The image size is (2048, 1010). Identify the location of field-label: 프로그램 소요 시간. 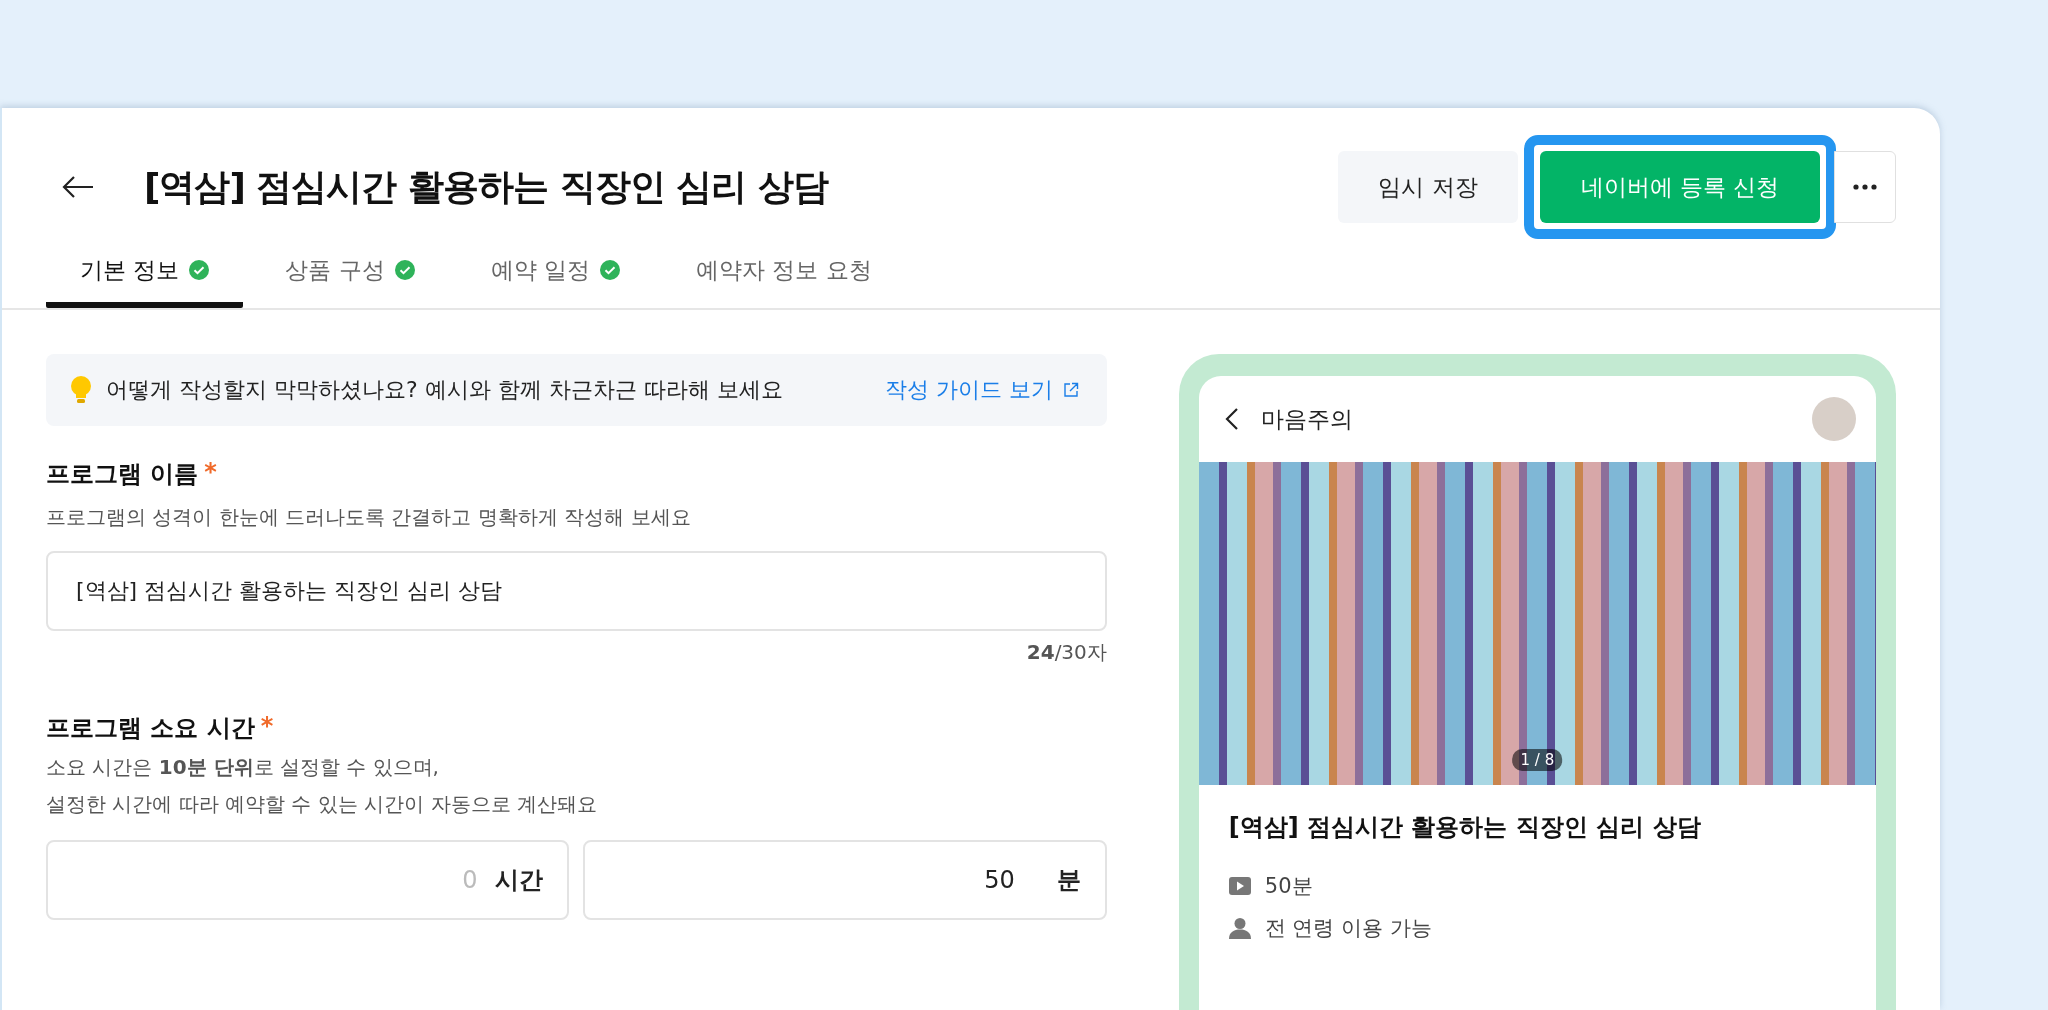
(150, 728).